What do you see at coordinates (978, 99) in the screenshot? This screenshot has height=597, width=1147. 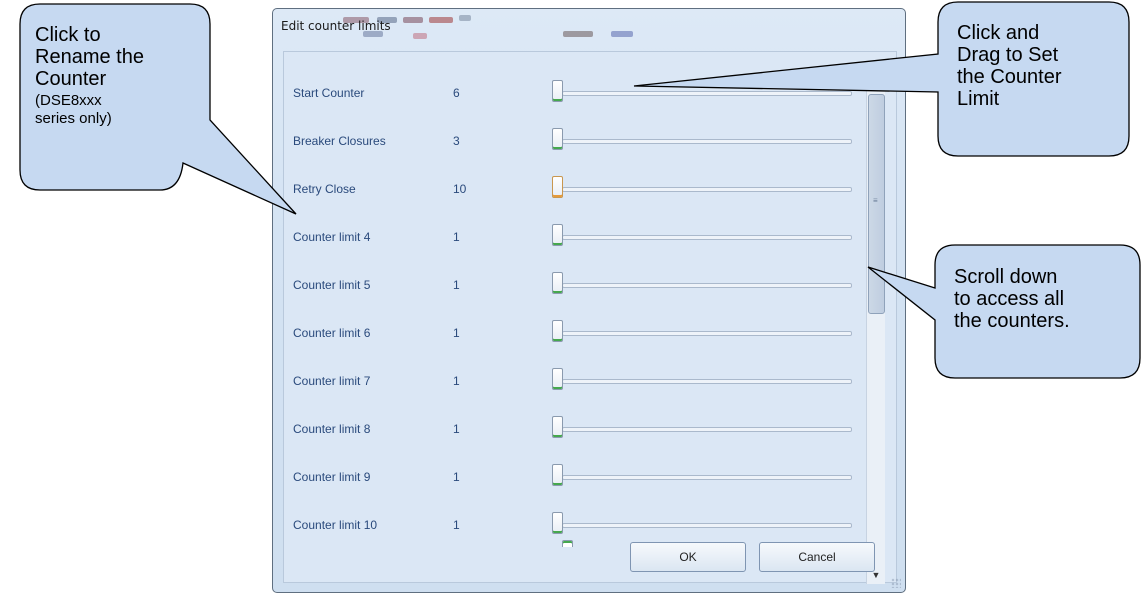 I see `drag-callout-line: Limit` at bounding box center [978, 99].